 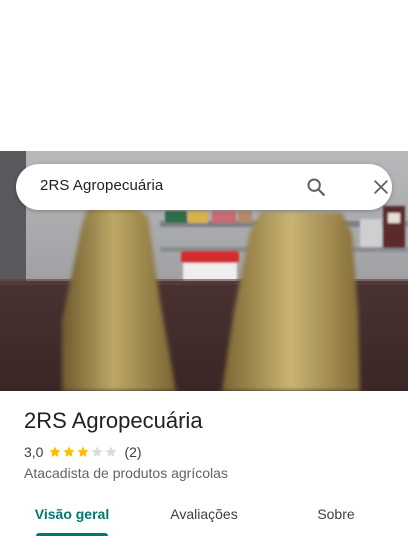 I want to click on tab-bar: Visão geral Avaliações Sobre, so click(x=204, y=515).